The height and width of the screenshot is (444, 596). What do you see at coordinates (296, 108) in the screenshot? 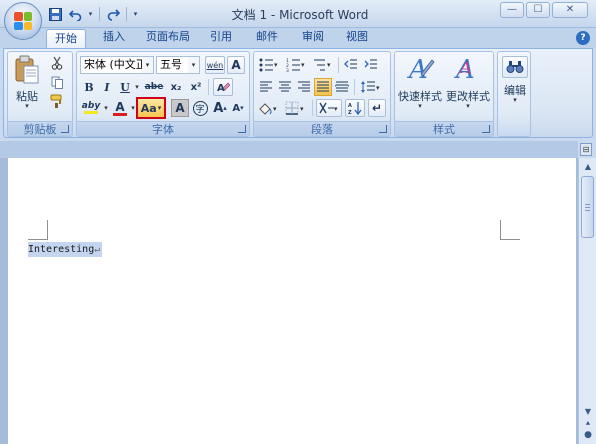
I see `borders-icon: ▾` at bounding box center [296, 108].